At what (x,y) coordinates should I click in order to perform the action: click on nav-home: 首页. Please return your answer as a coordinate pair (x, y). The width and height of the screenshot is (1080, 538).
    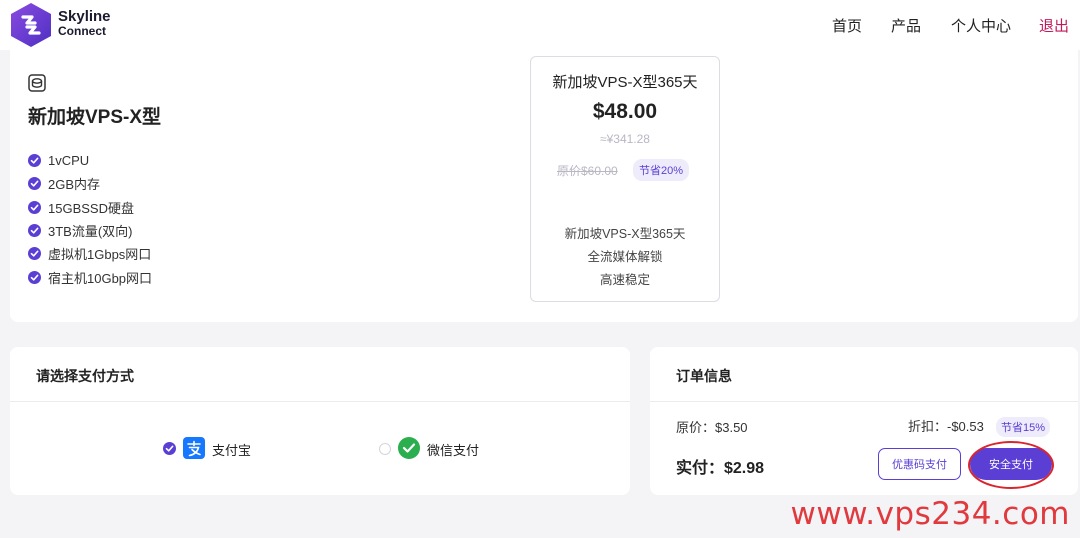
    Looking at the image, I should click on (847, 25).